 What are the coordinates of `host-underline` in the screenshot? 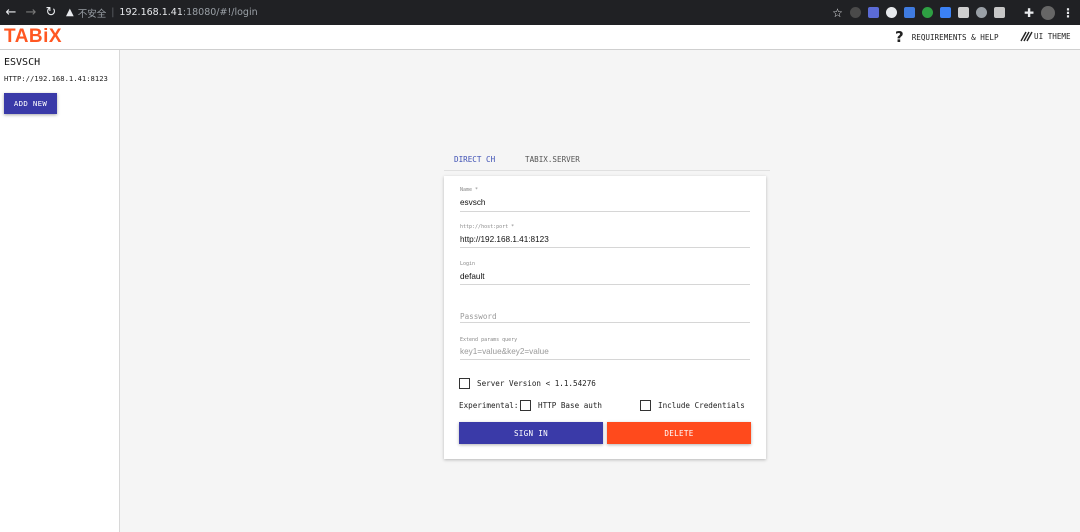 It's located at (605, 247).